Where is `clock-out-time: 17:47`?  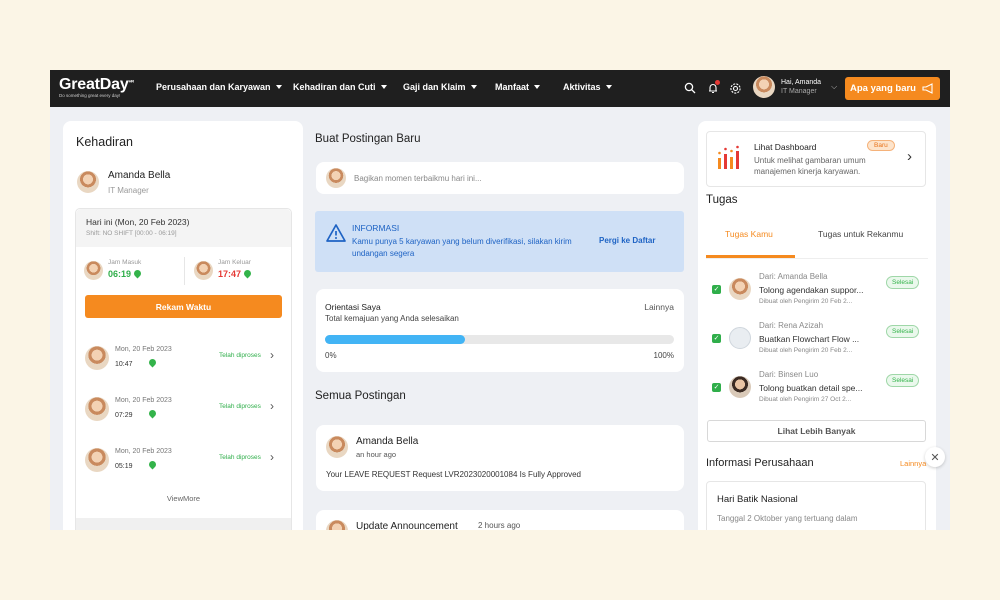
clock-out-time: 17:47 is located at coordinates (230, 274).